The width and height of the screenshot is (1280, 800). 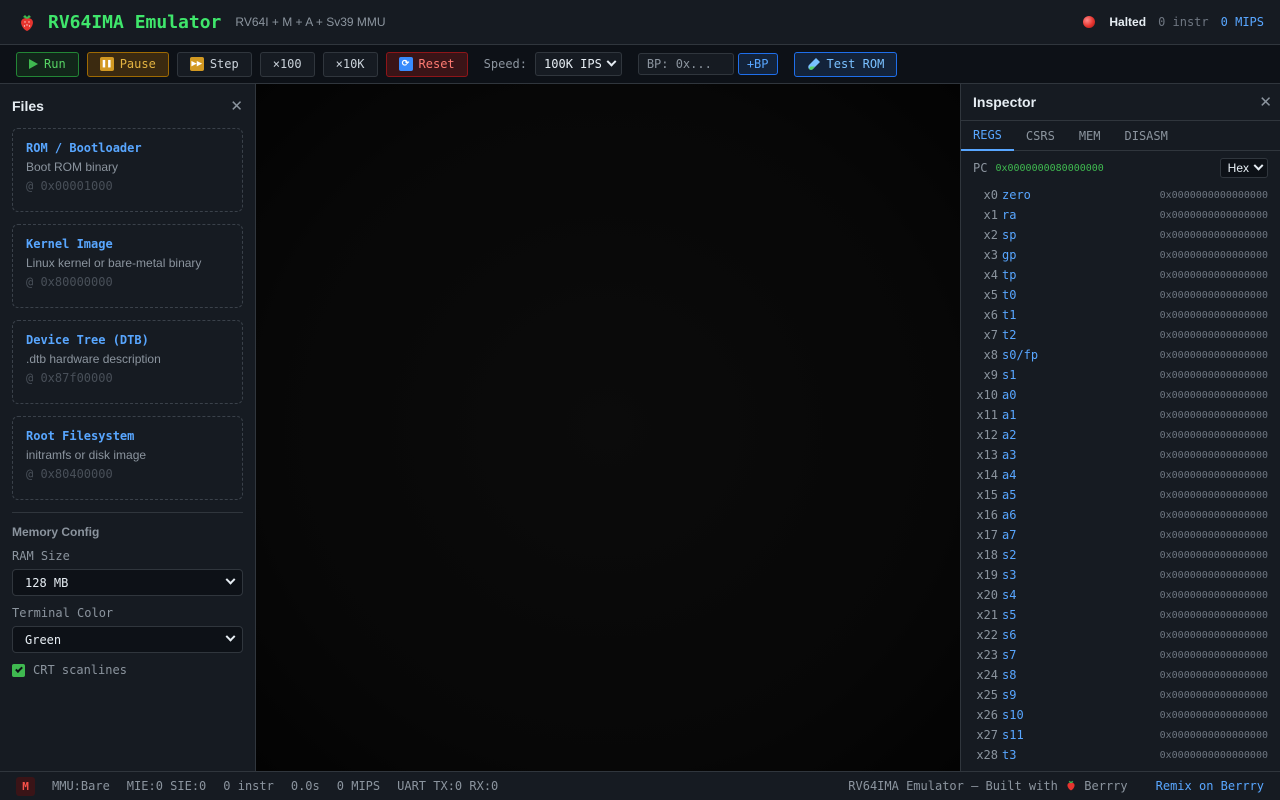 I want to click on file-card-desc: Linux kernel or bare-metal binary, so click(x=114, y=263).